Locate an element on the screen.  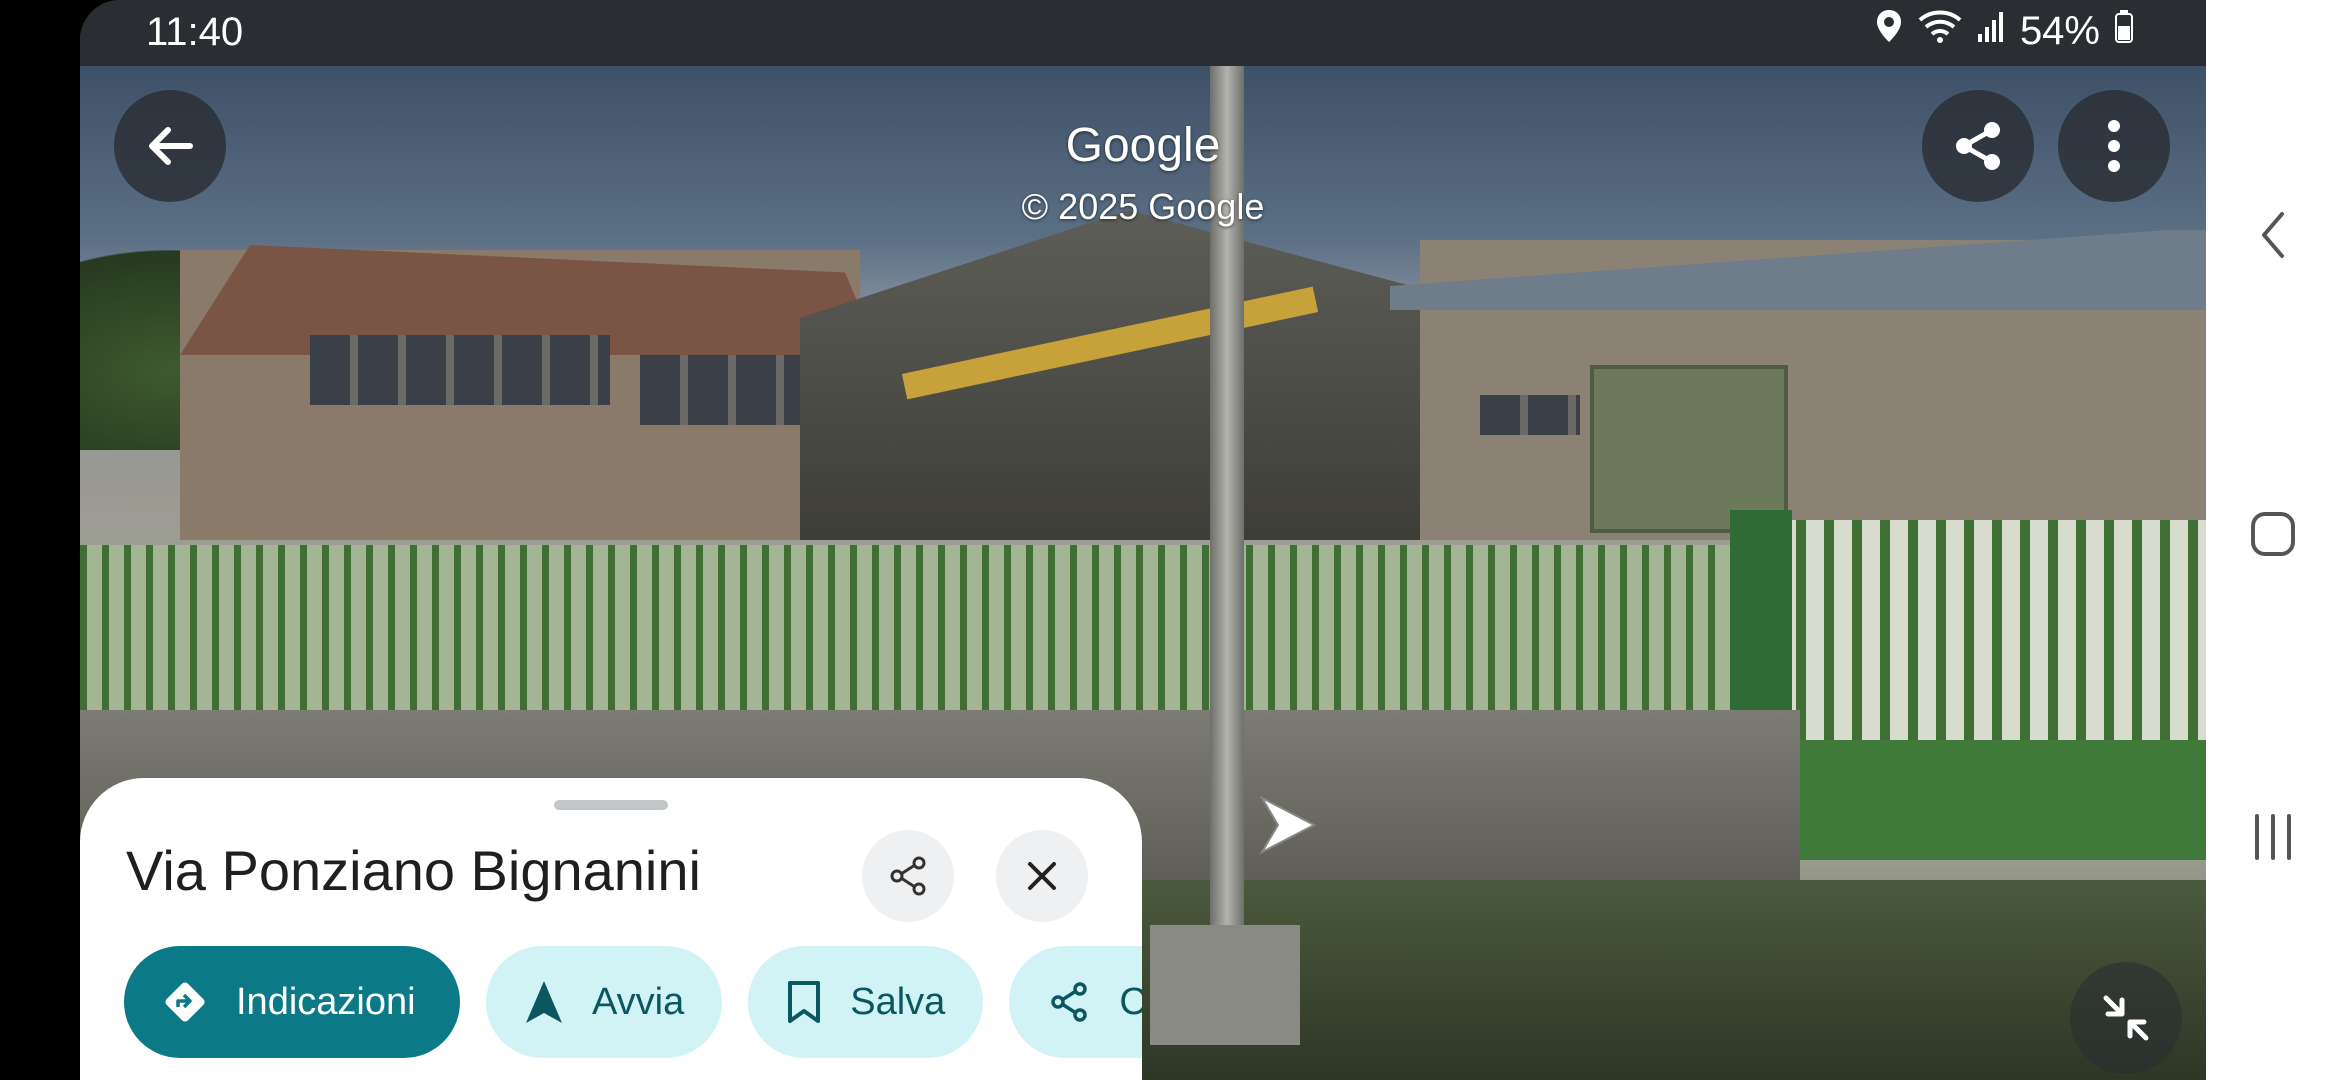
green-fence is located at coordinates (910, 630).